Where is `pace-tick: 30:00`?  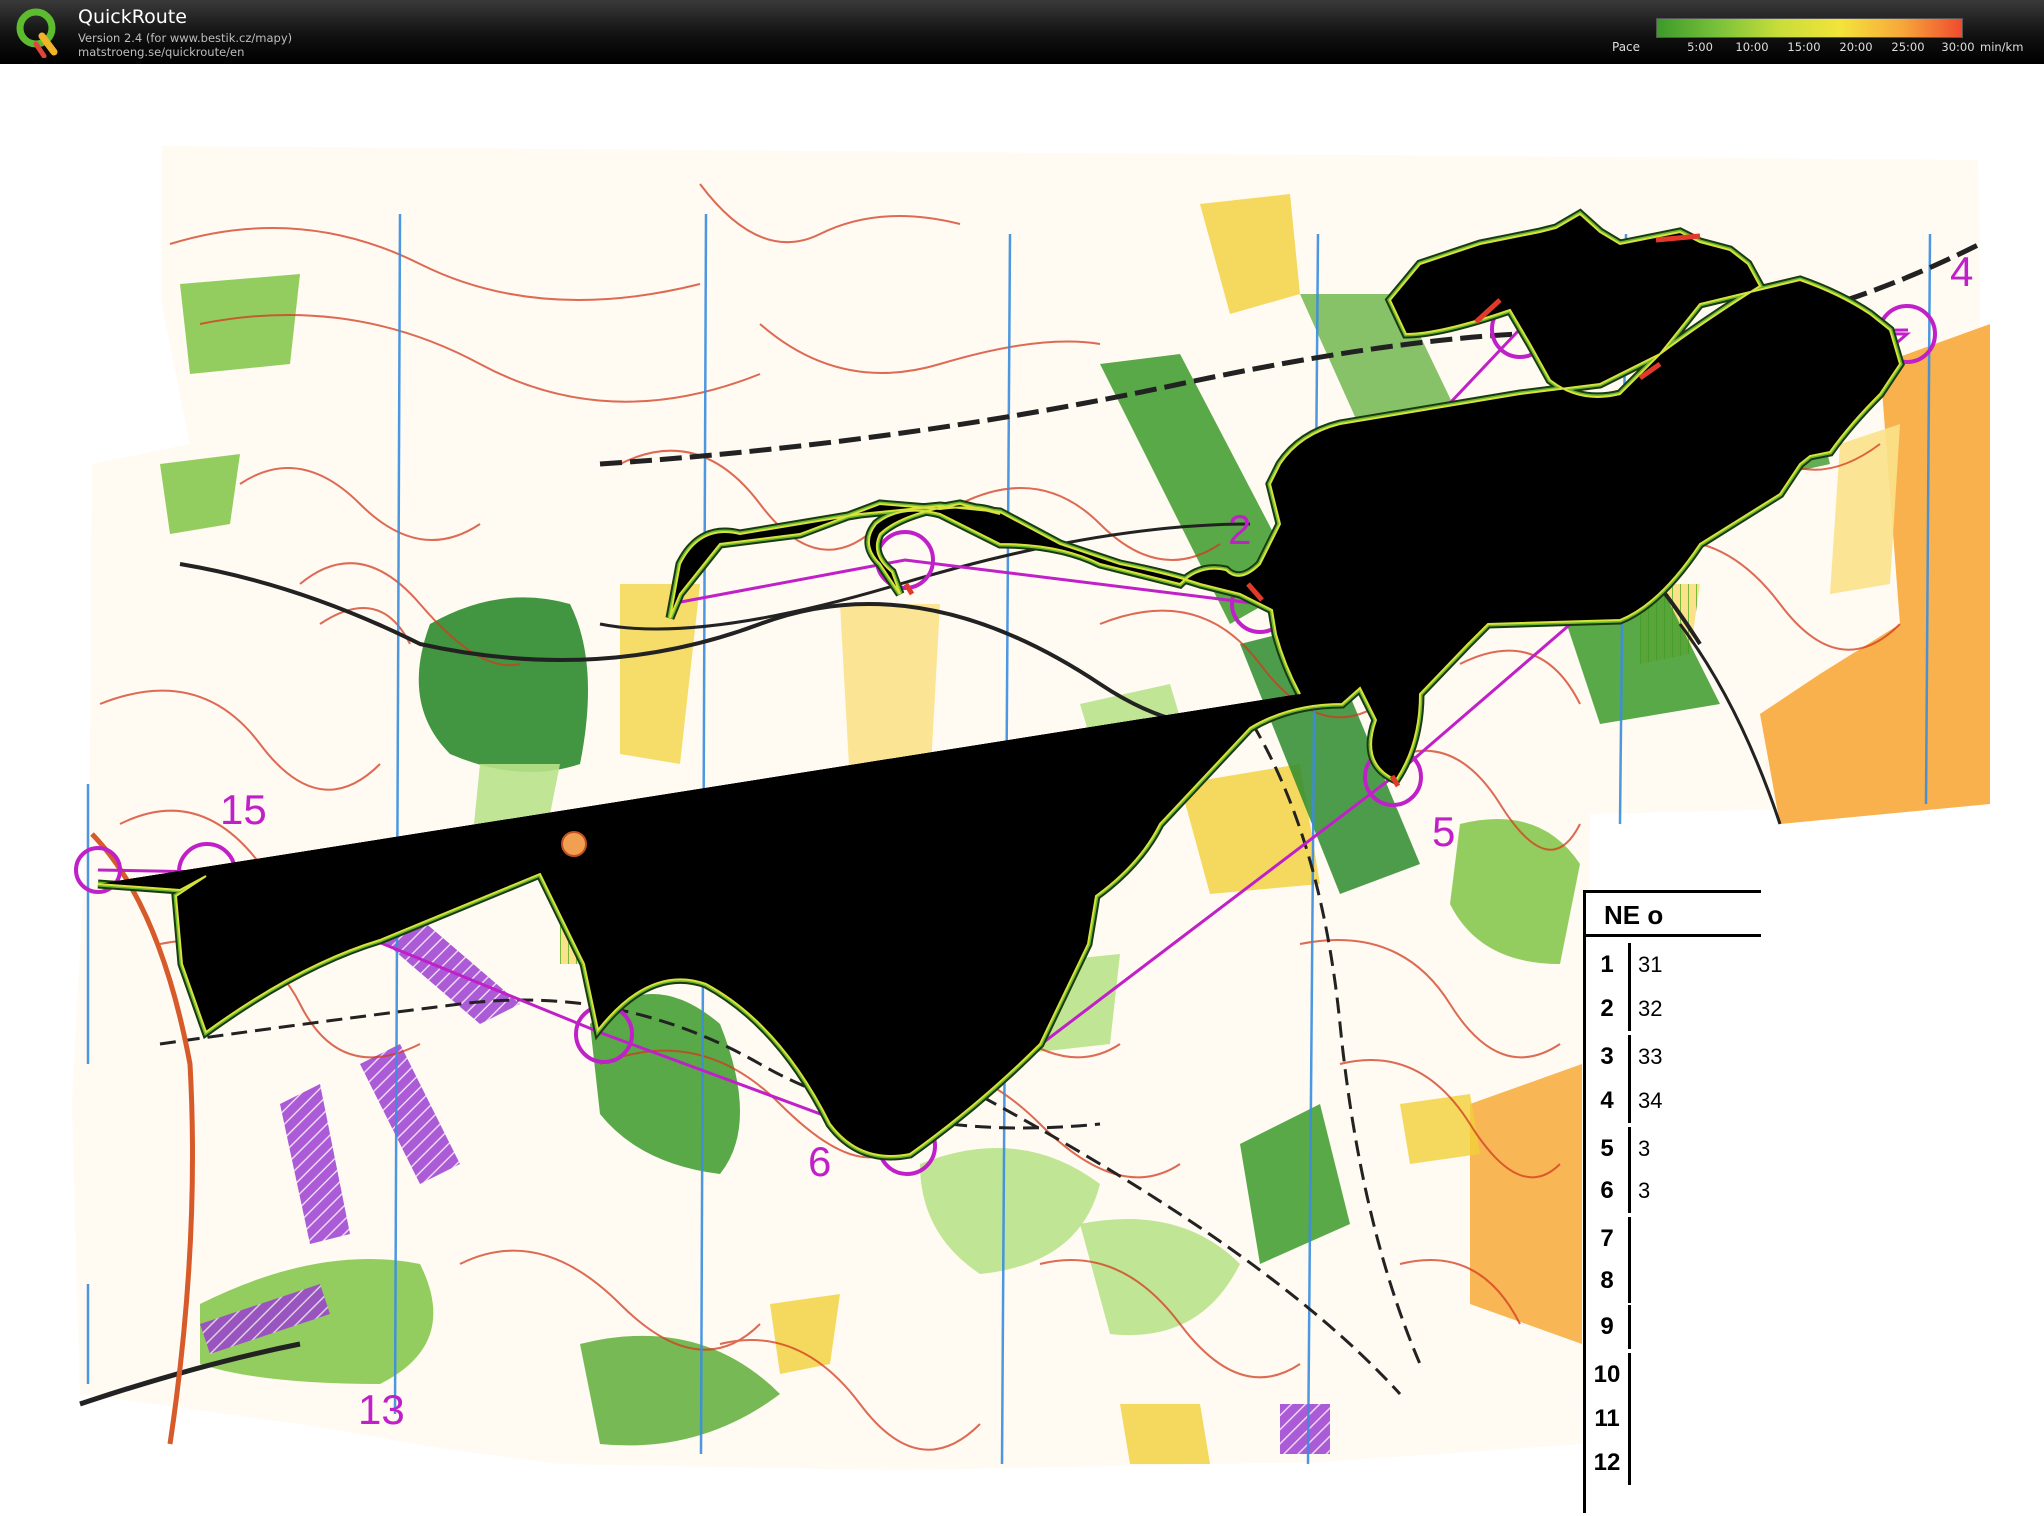 pace-tick: 30:00 is located at coordinates (1958, 47).